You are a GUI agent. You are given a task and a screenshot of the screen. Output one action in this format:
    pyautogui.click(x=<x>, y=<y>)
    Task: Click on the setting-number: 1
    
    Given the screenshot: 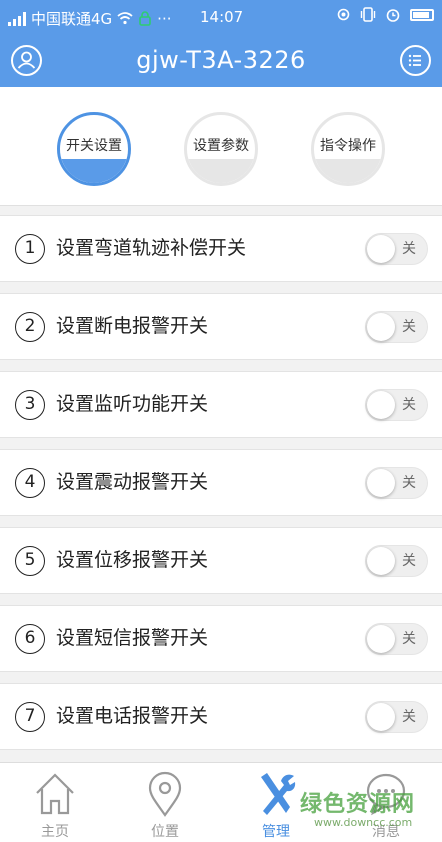 What is the action you would take?
    pyautogui.click(x=30, y=249)
    